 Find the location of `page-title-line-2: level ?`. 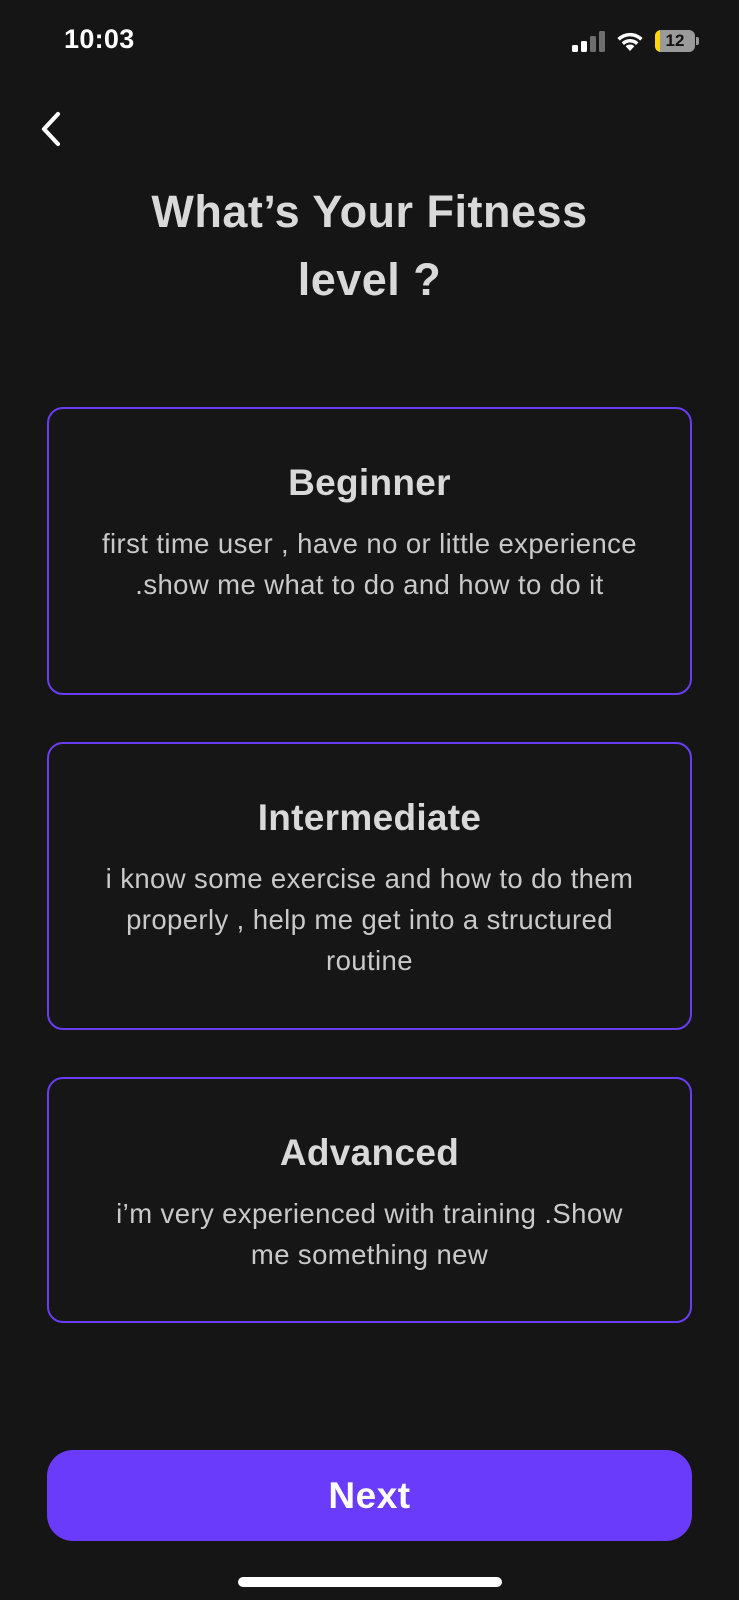

page-title-line-2: level ? is located at coordinates (369, 279).